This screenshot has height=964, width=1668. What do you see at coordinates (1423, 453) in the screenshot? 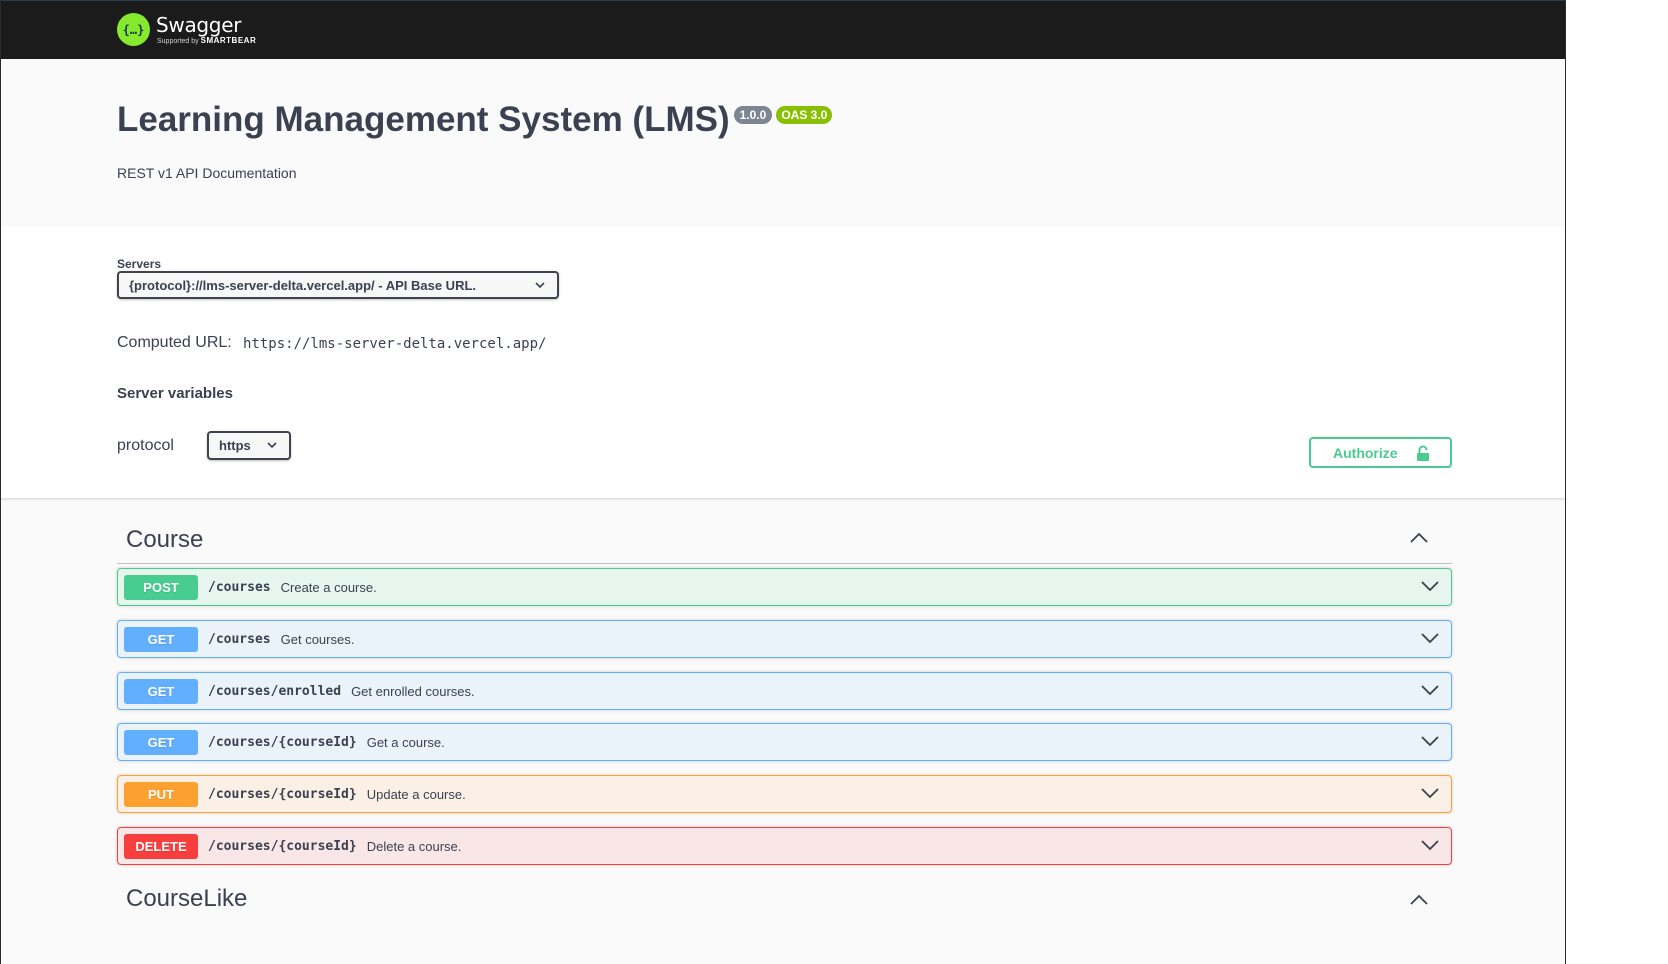
I see `lock-icon` at bounding box center [1423, 453].